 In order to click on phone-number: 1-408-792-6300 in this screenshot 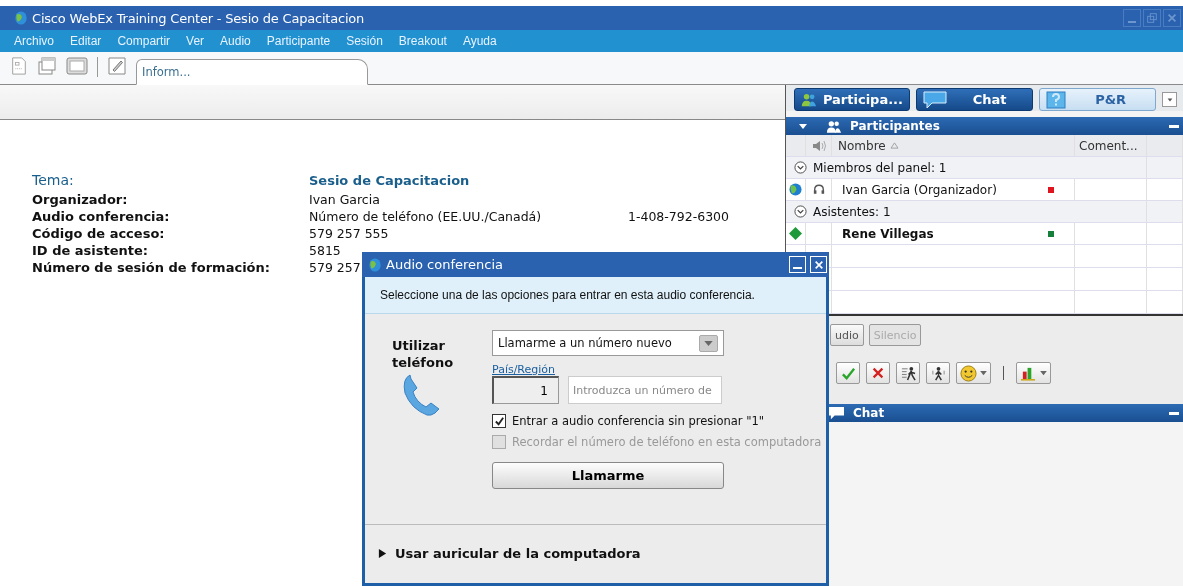, I will do `click(678, 216)`.